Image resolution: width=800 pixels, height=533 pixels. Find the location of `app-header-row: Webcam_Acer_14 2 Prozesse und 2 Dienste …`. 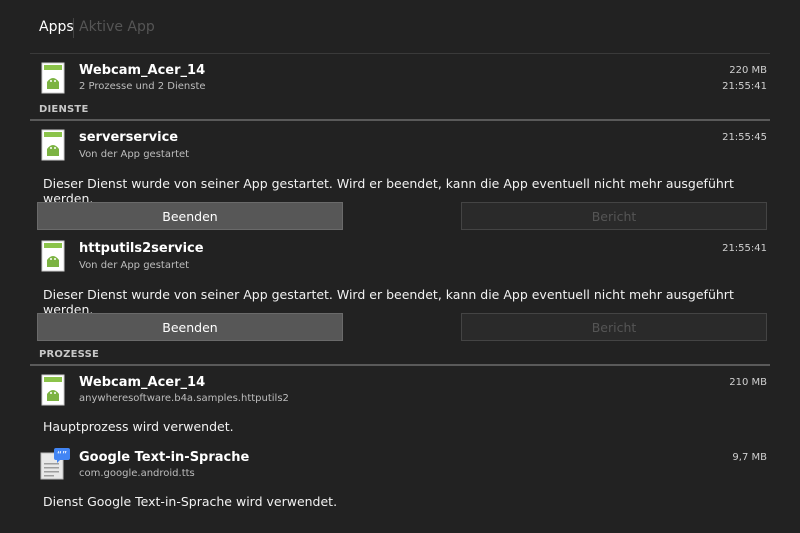

app-header-row: Webcam_Acer_14 2 Prozesse und 2 Dienste … is located at coordinates (400, 77).